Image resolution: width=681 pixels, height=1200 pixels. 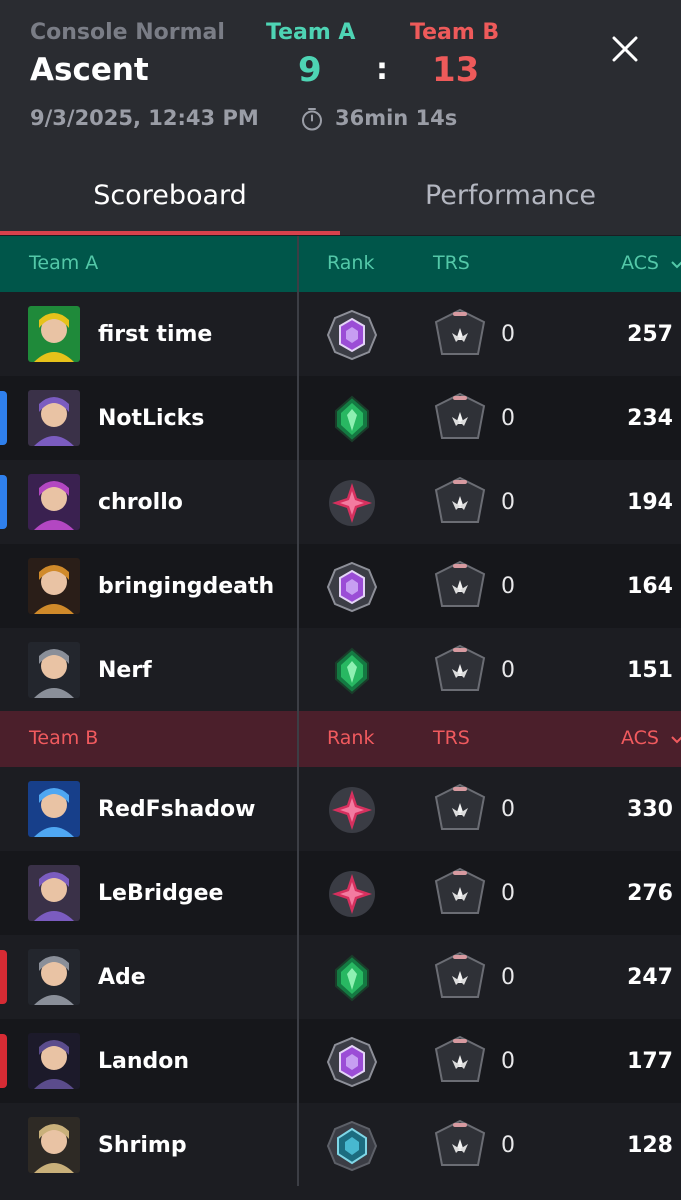 I want to click on player-name: first time, so click(x=155, y=334).